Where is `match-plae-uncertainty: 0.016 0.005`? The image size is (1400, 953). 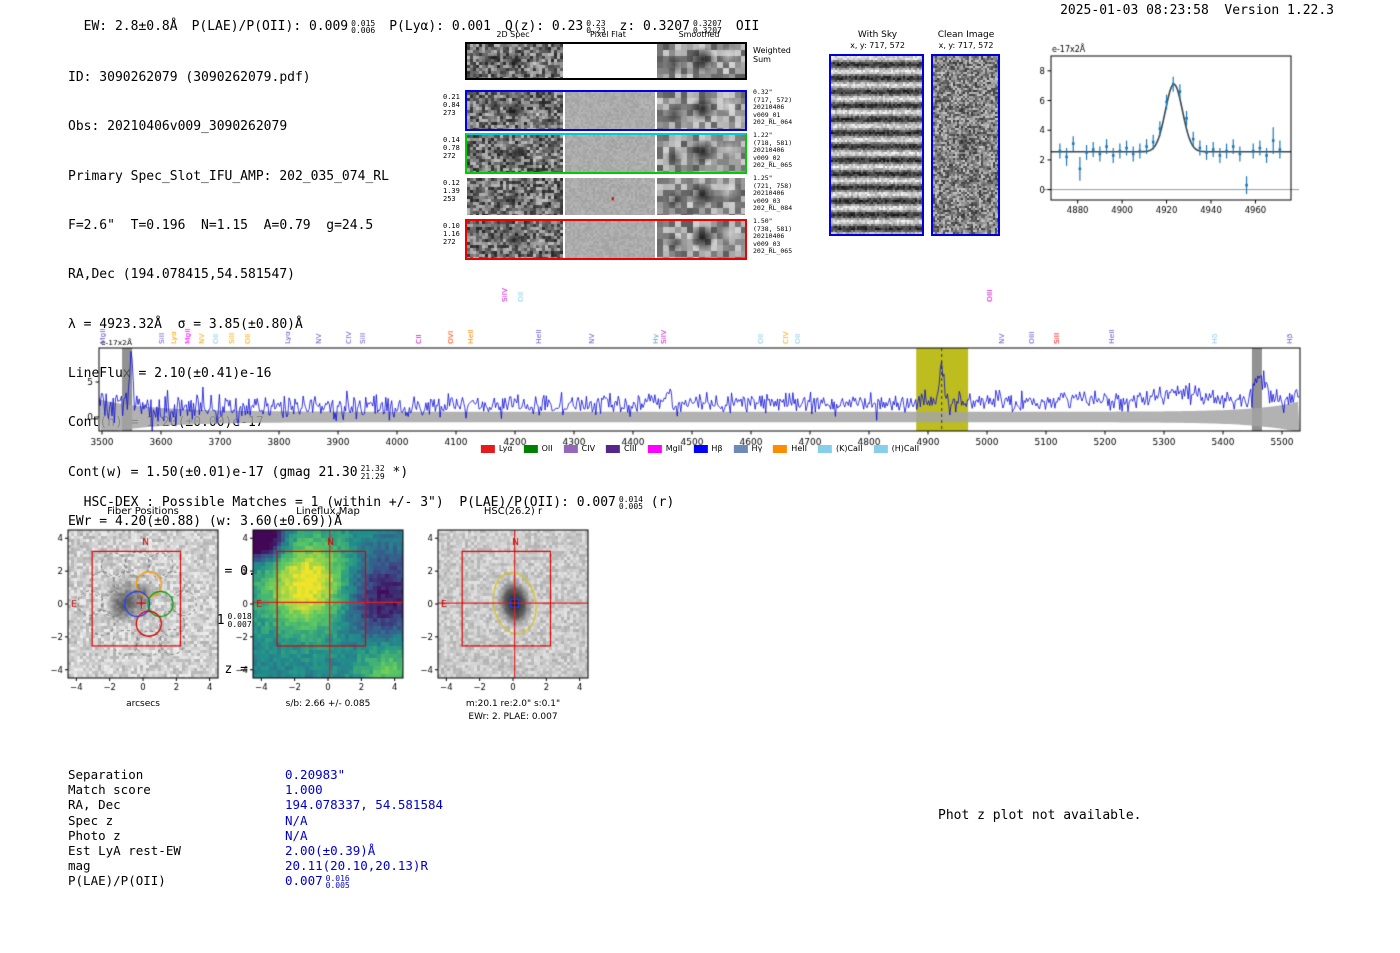 match-plae-uncertainty: 0.016 0.005 is located at coordinates (337, 882).